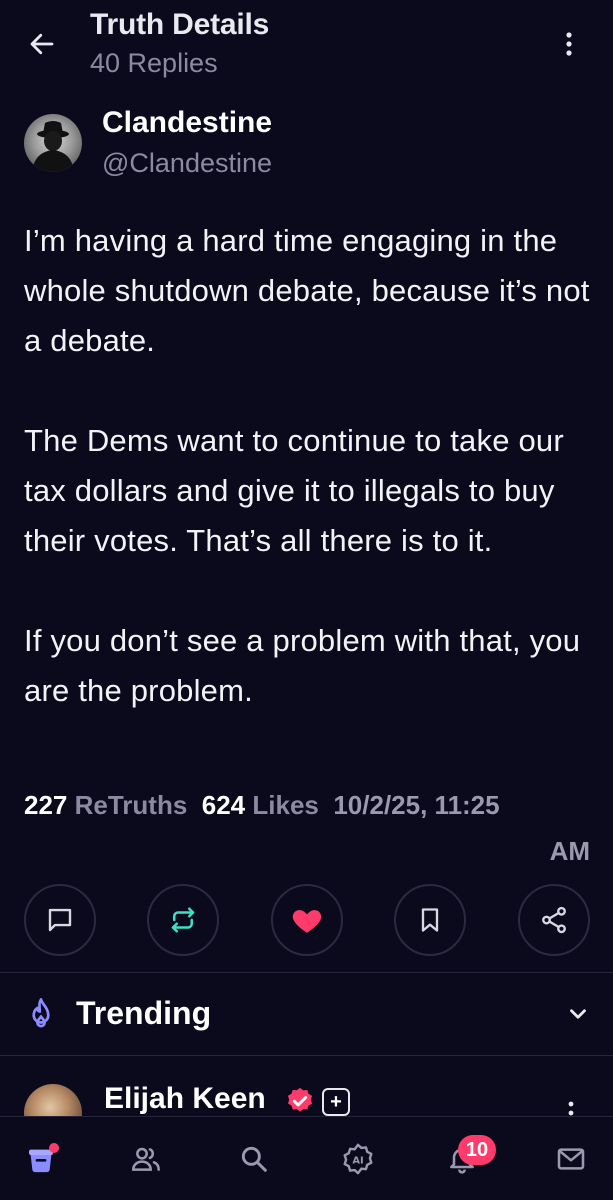 The width and height of the screenshot is (613, 1200). I want to click on author-name: Clandestine, so click(187, 123).